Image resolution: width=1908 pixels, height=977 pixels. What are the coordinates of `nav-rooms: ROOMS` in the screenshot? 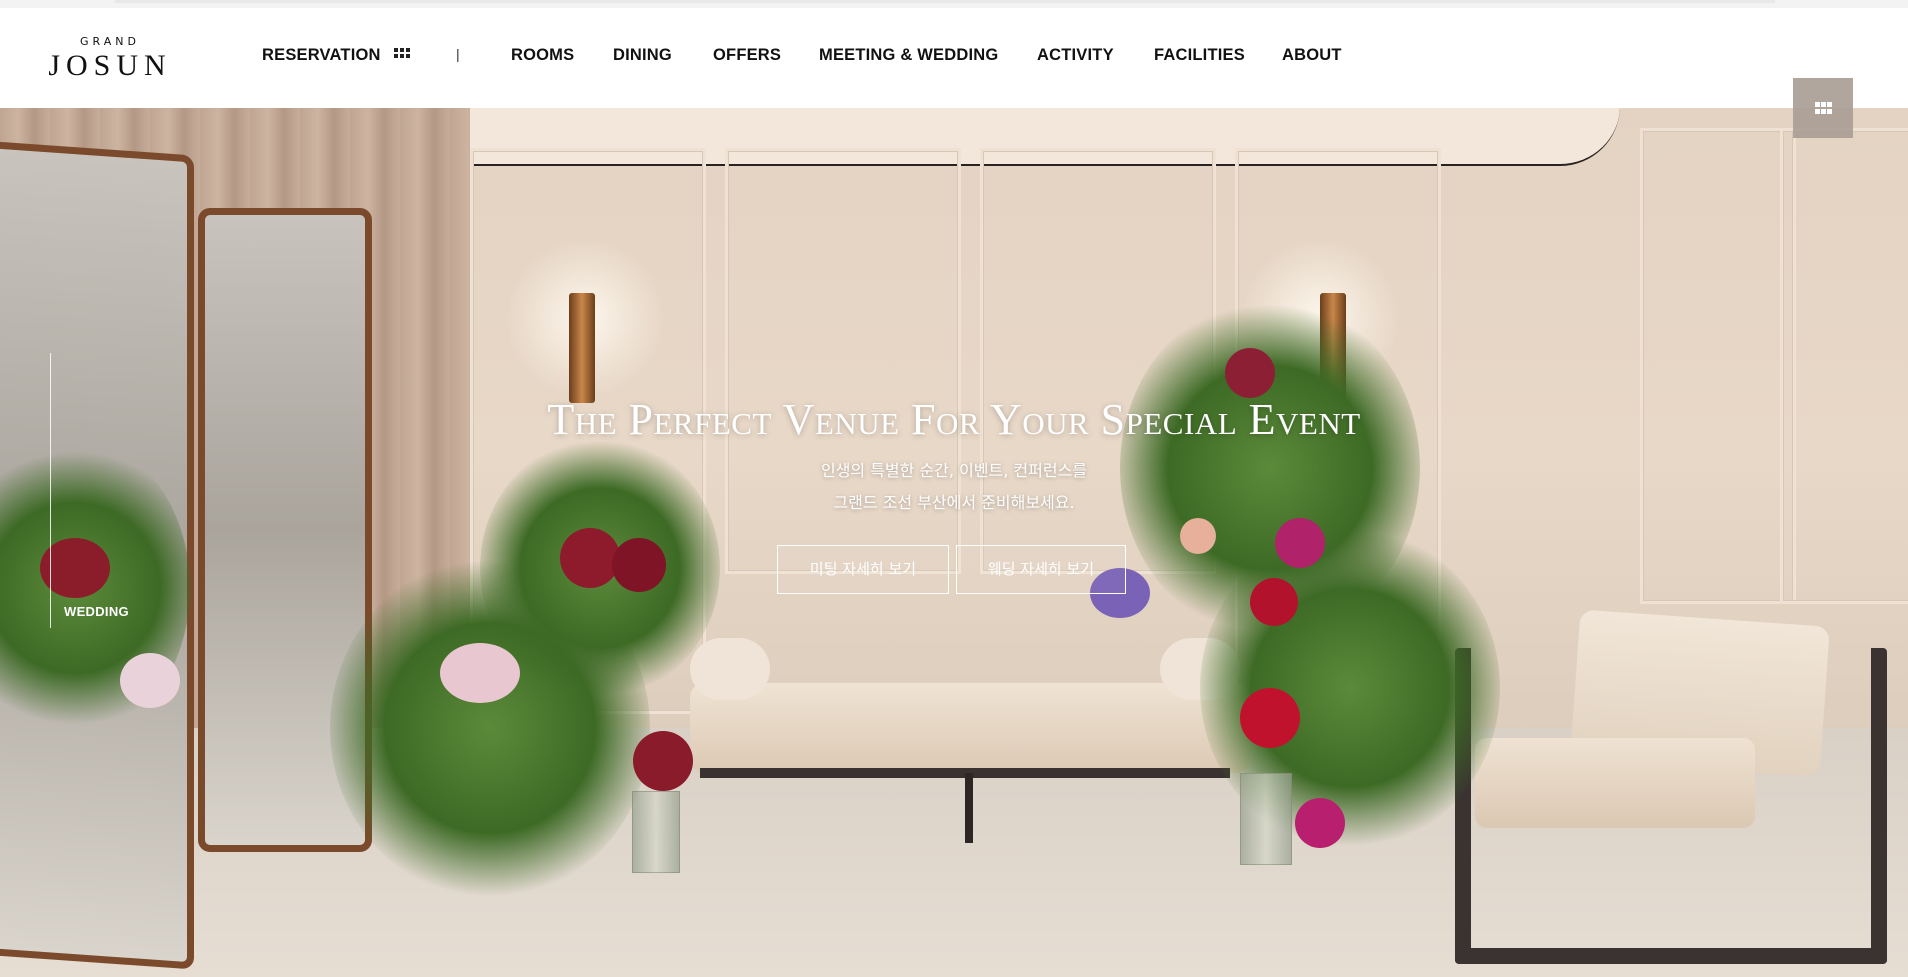 It's located at (542, 55).